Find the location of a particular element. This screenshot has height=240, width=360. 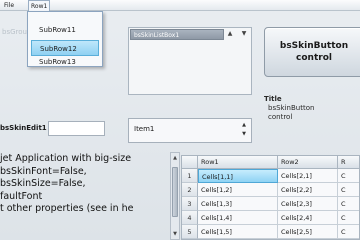

grid-cell: Cells[1,2] is located at coordinates (238, 190).